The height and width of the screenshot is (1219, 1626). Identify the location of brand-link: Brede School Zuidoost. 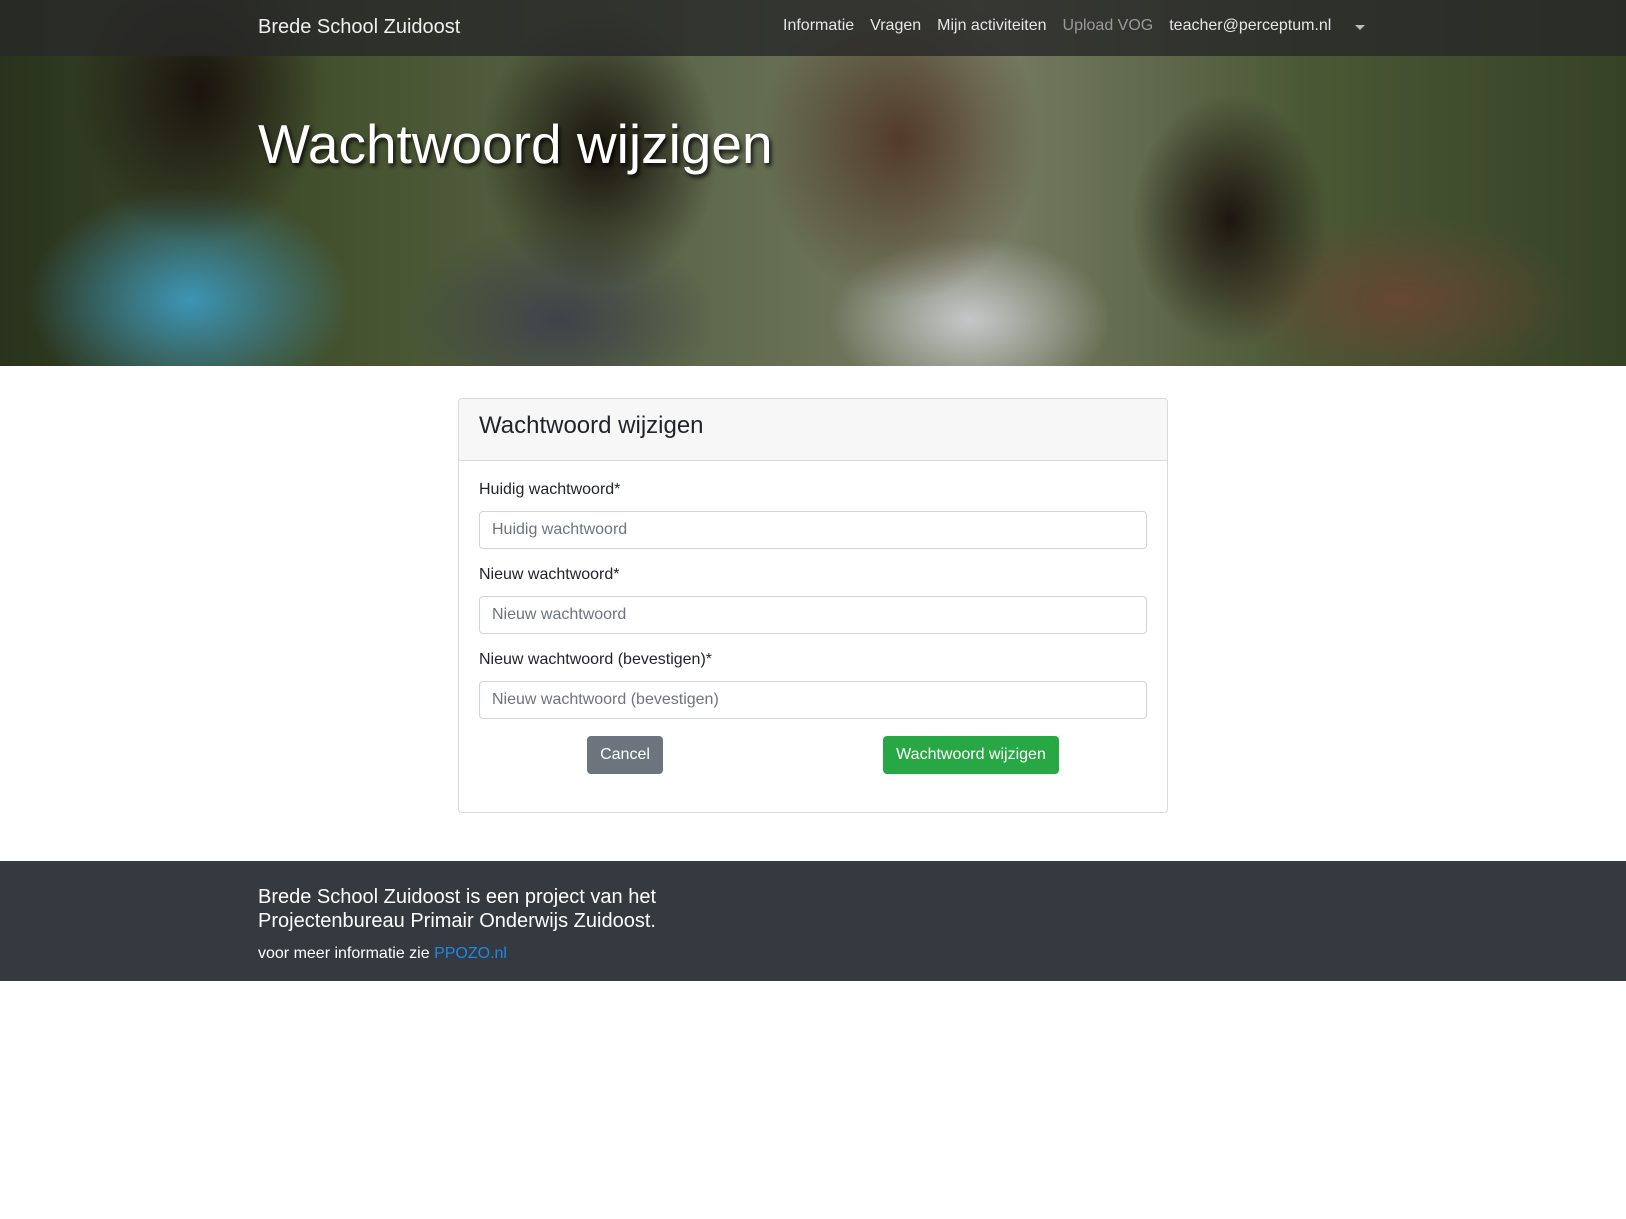
(359, 27).